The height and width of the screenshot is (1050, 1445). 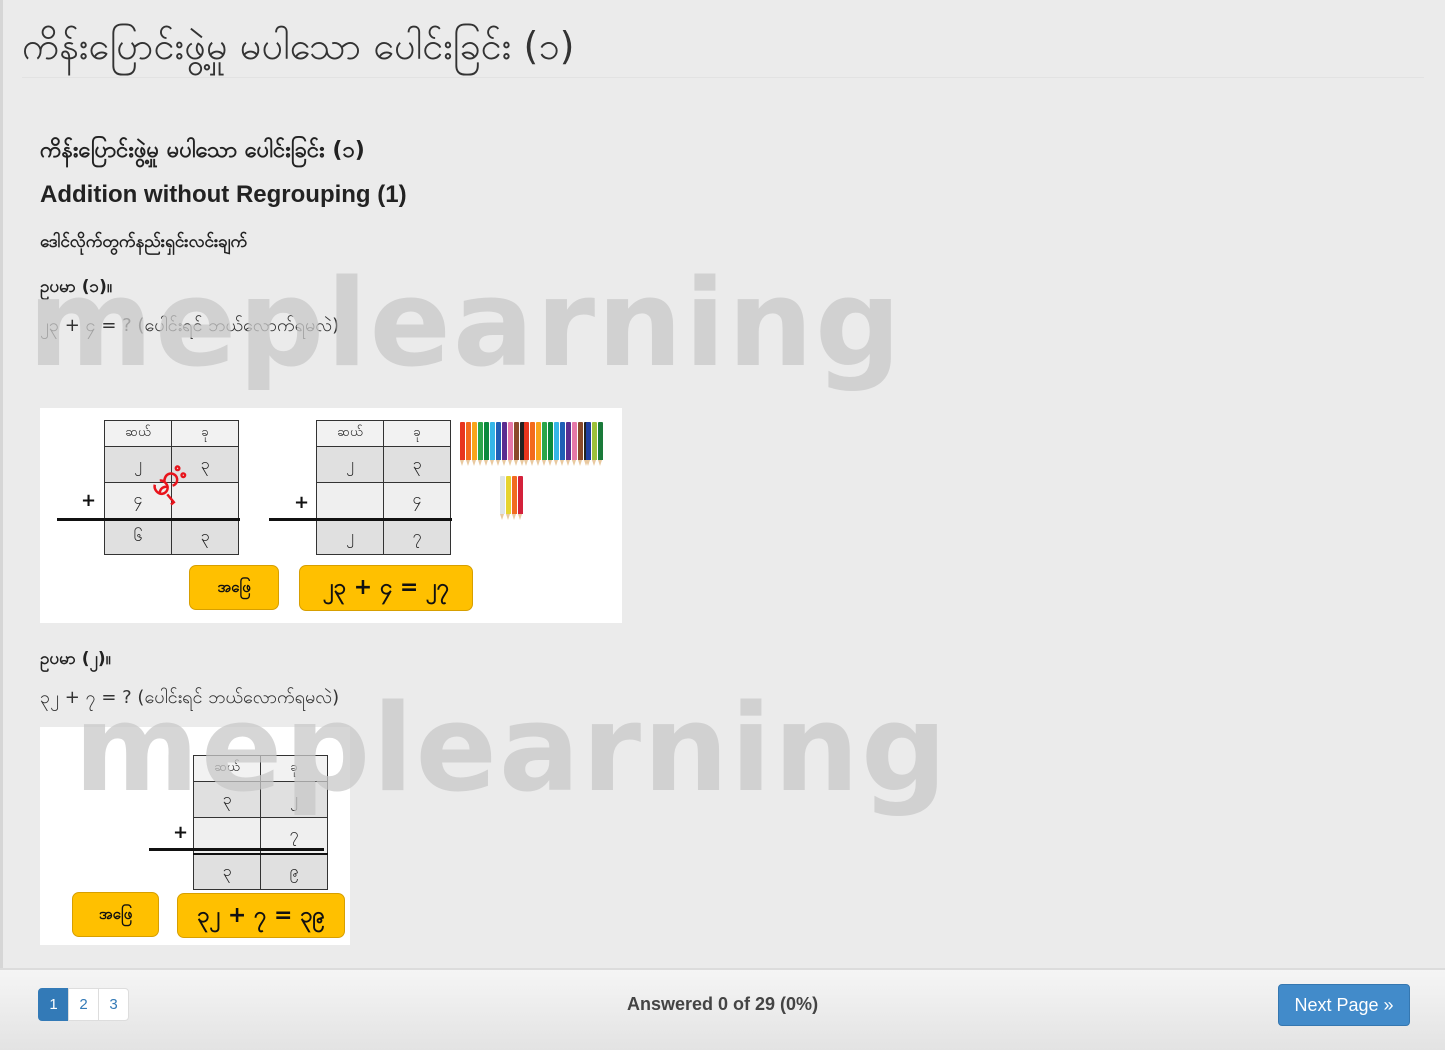 What do you see at coordinates (1344, 1005) in the screenshot?
I see `next-page-button: Next Page »` at bounding box center [1344, 1005].